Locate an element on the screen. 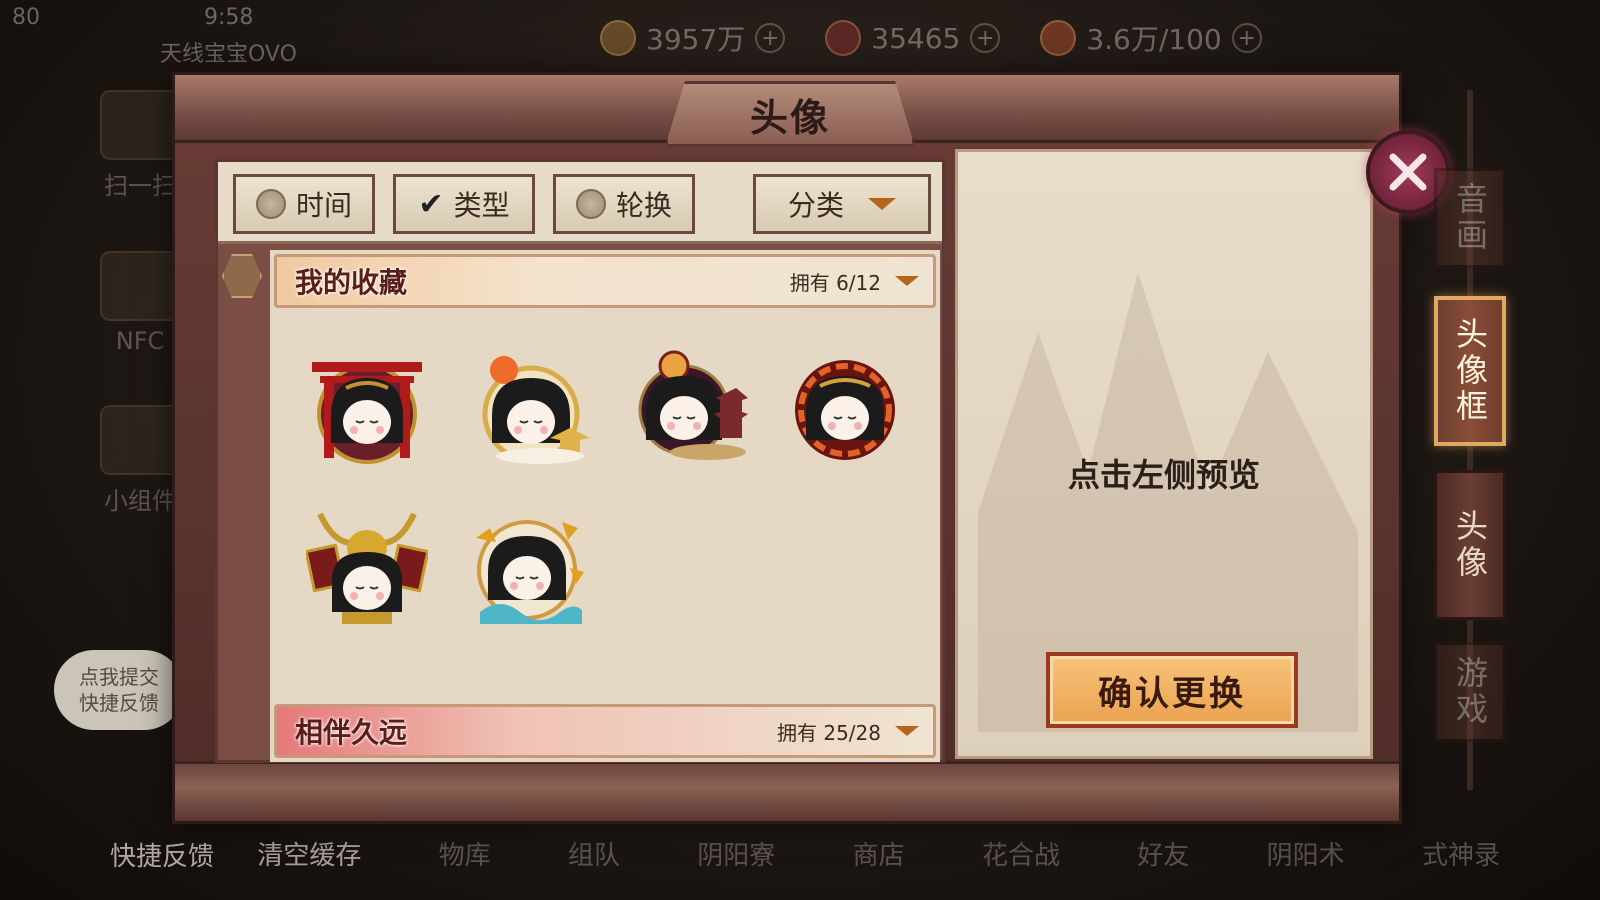  status-time: 9:58 is located at coordinates (229, 17).